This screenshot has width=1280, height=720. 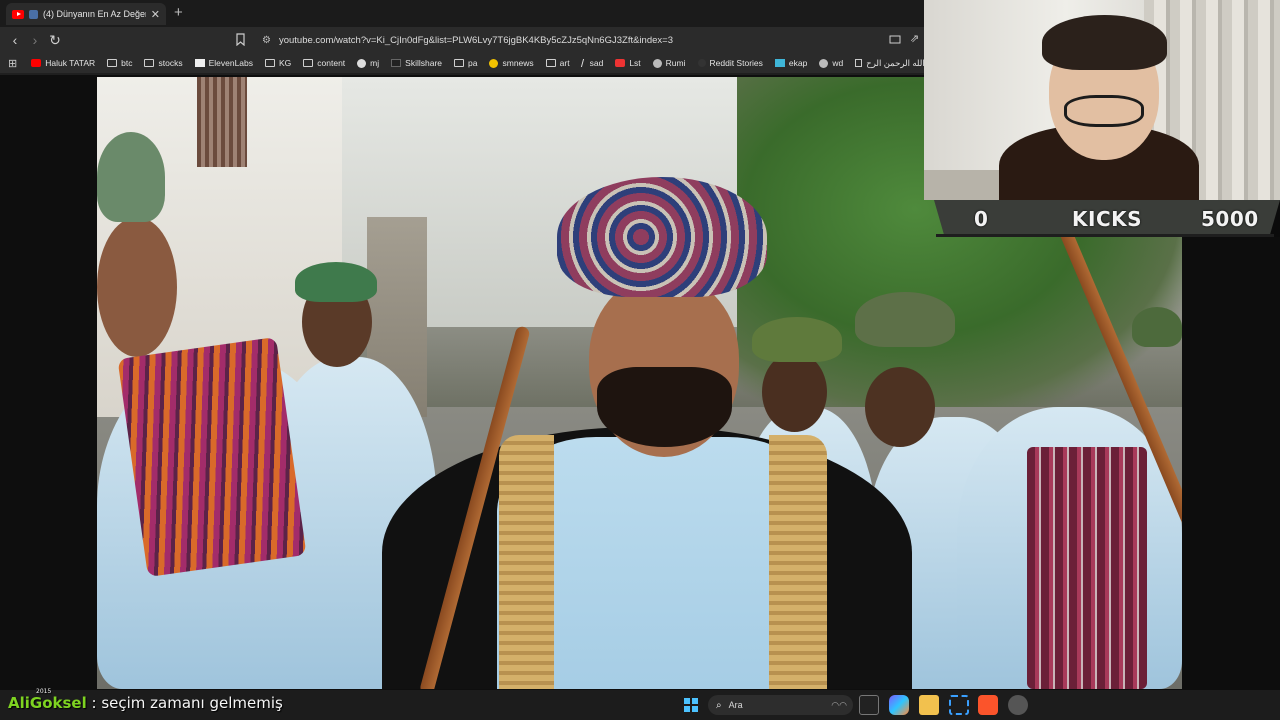 What do you see at coordinates (691, 705) in the screenshot?
I see `start-button` at bounding box center [691, 705].